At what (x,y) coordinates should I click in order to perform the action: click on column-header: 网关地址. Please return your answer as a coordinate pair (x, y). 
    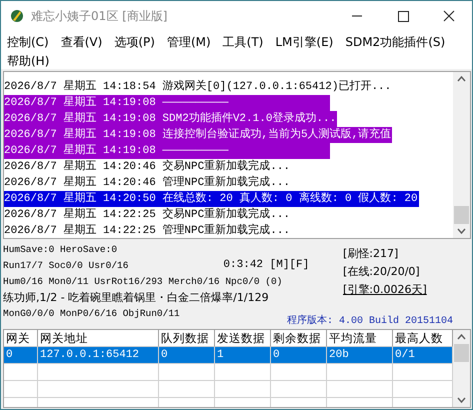
    Looking at the image, I should click on (98, 338).